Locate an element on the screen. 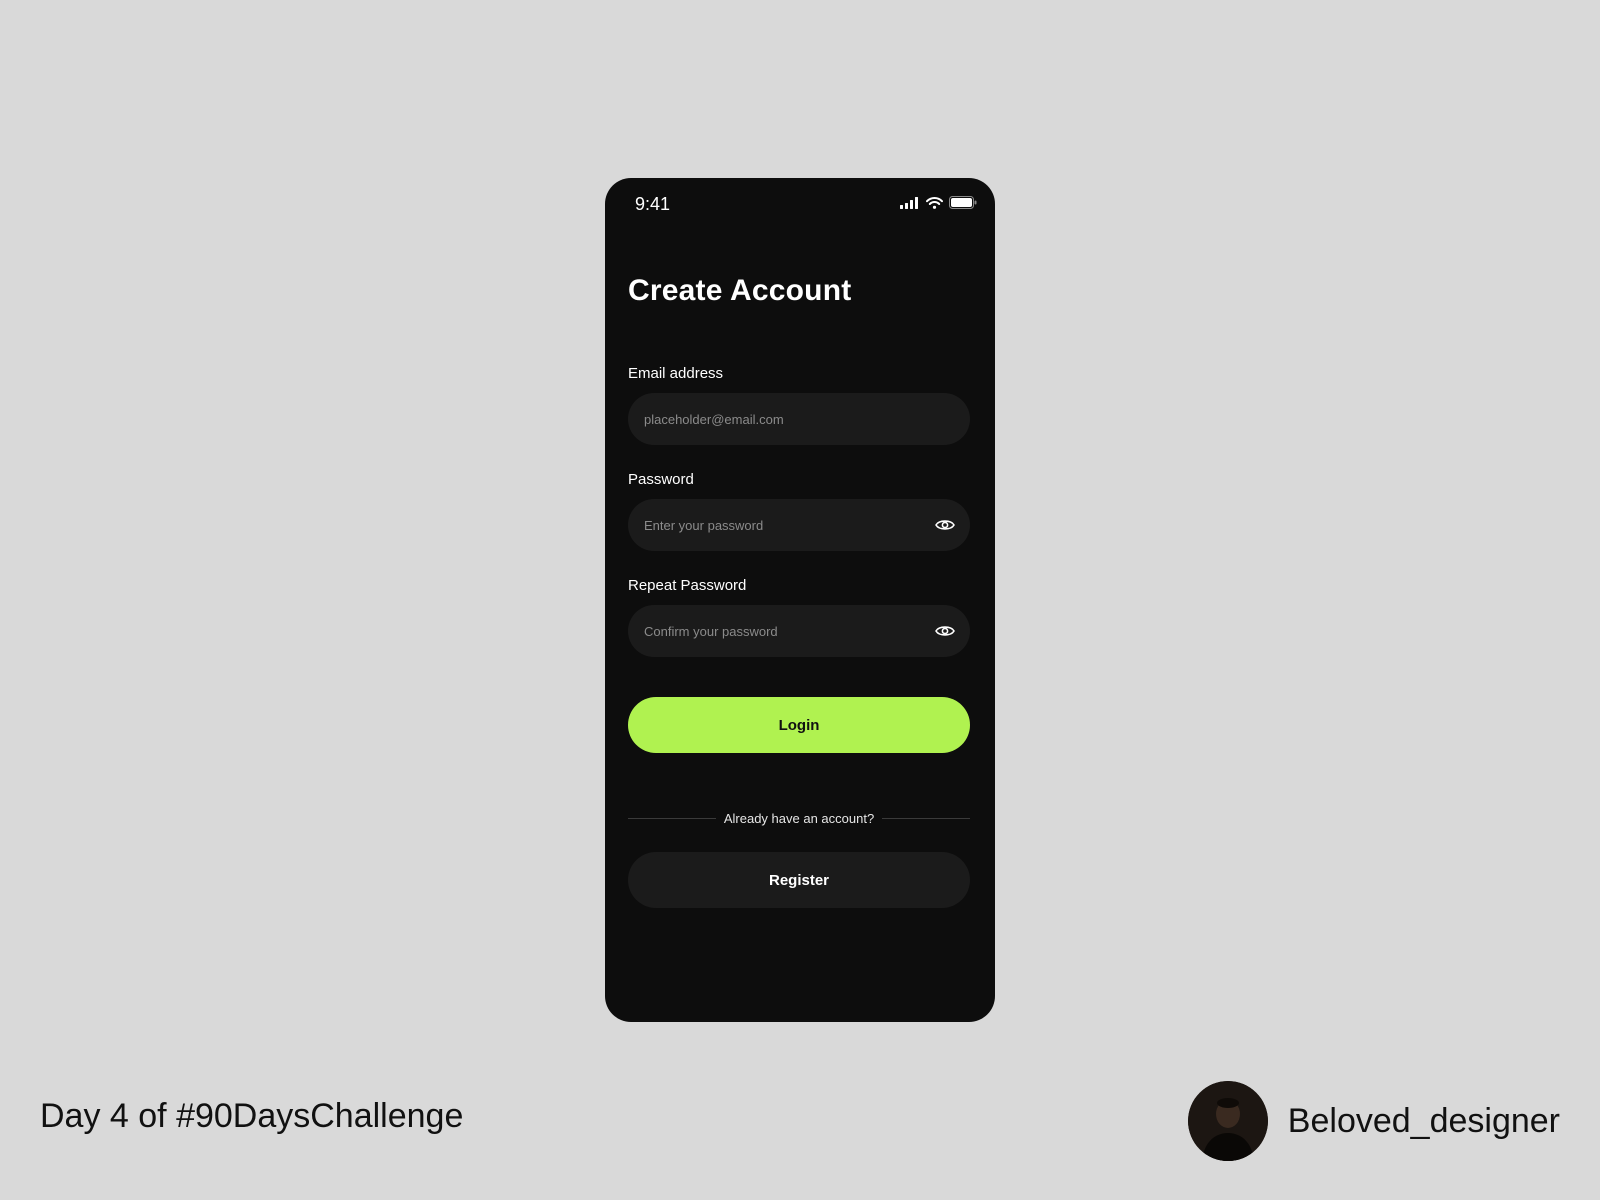 The image size is (1600, 1200). register-button: Register is located at coordinates (799, 880).